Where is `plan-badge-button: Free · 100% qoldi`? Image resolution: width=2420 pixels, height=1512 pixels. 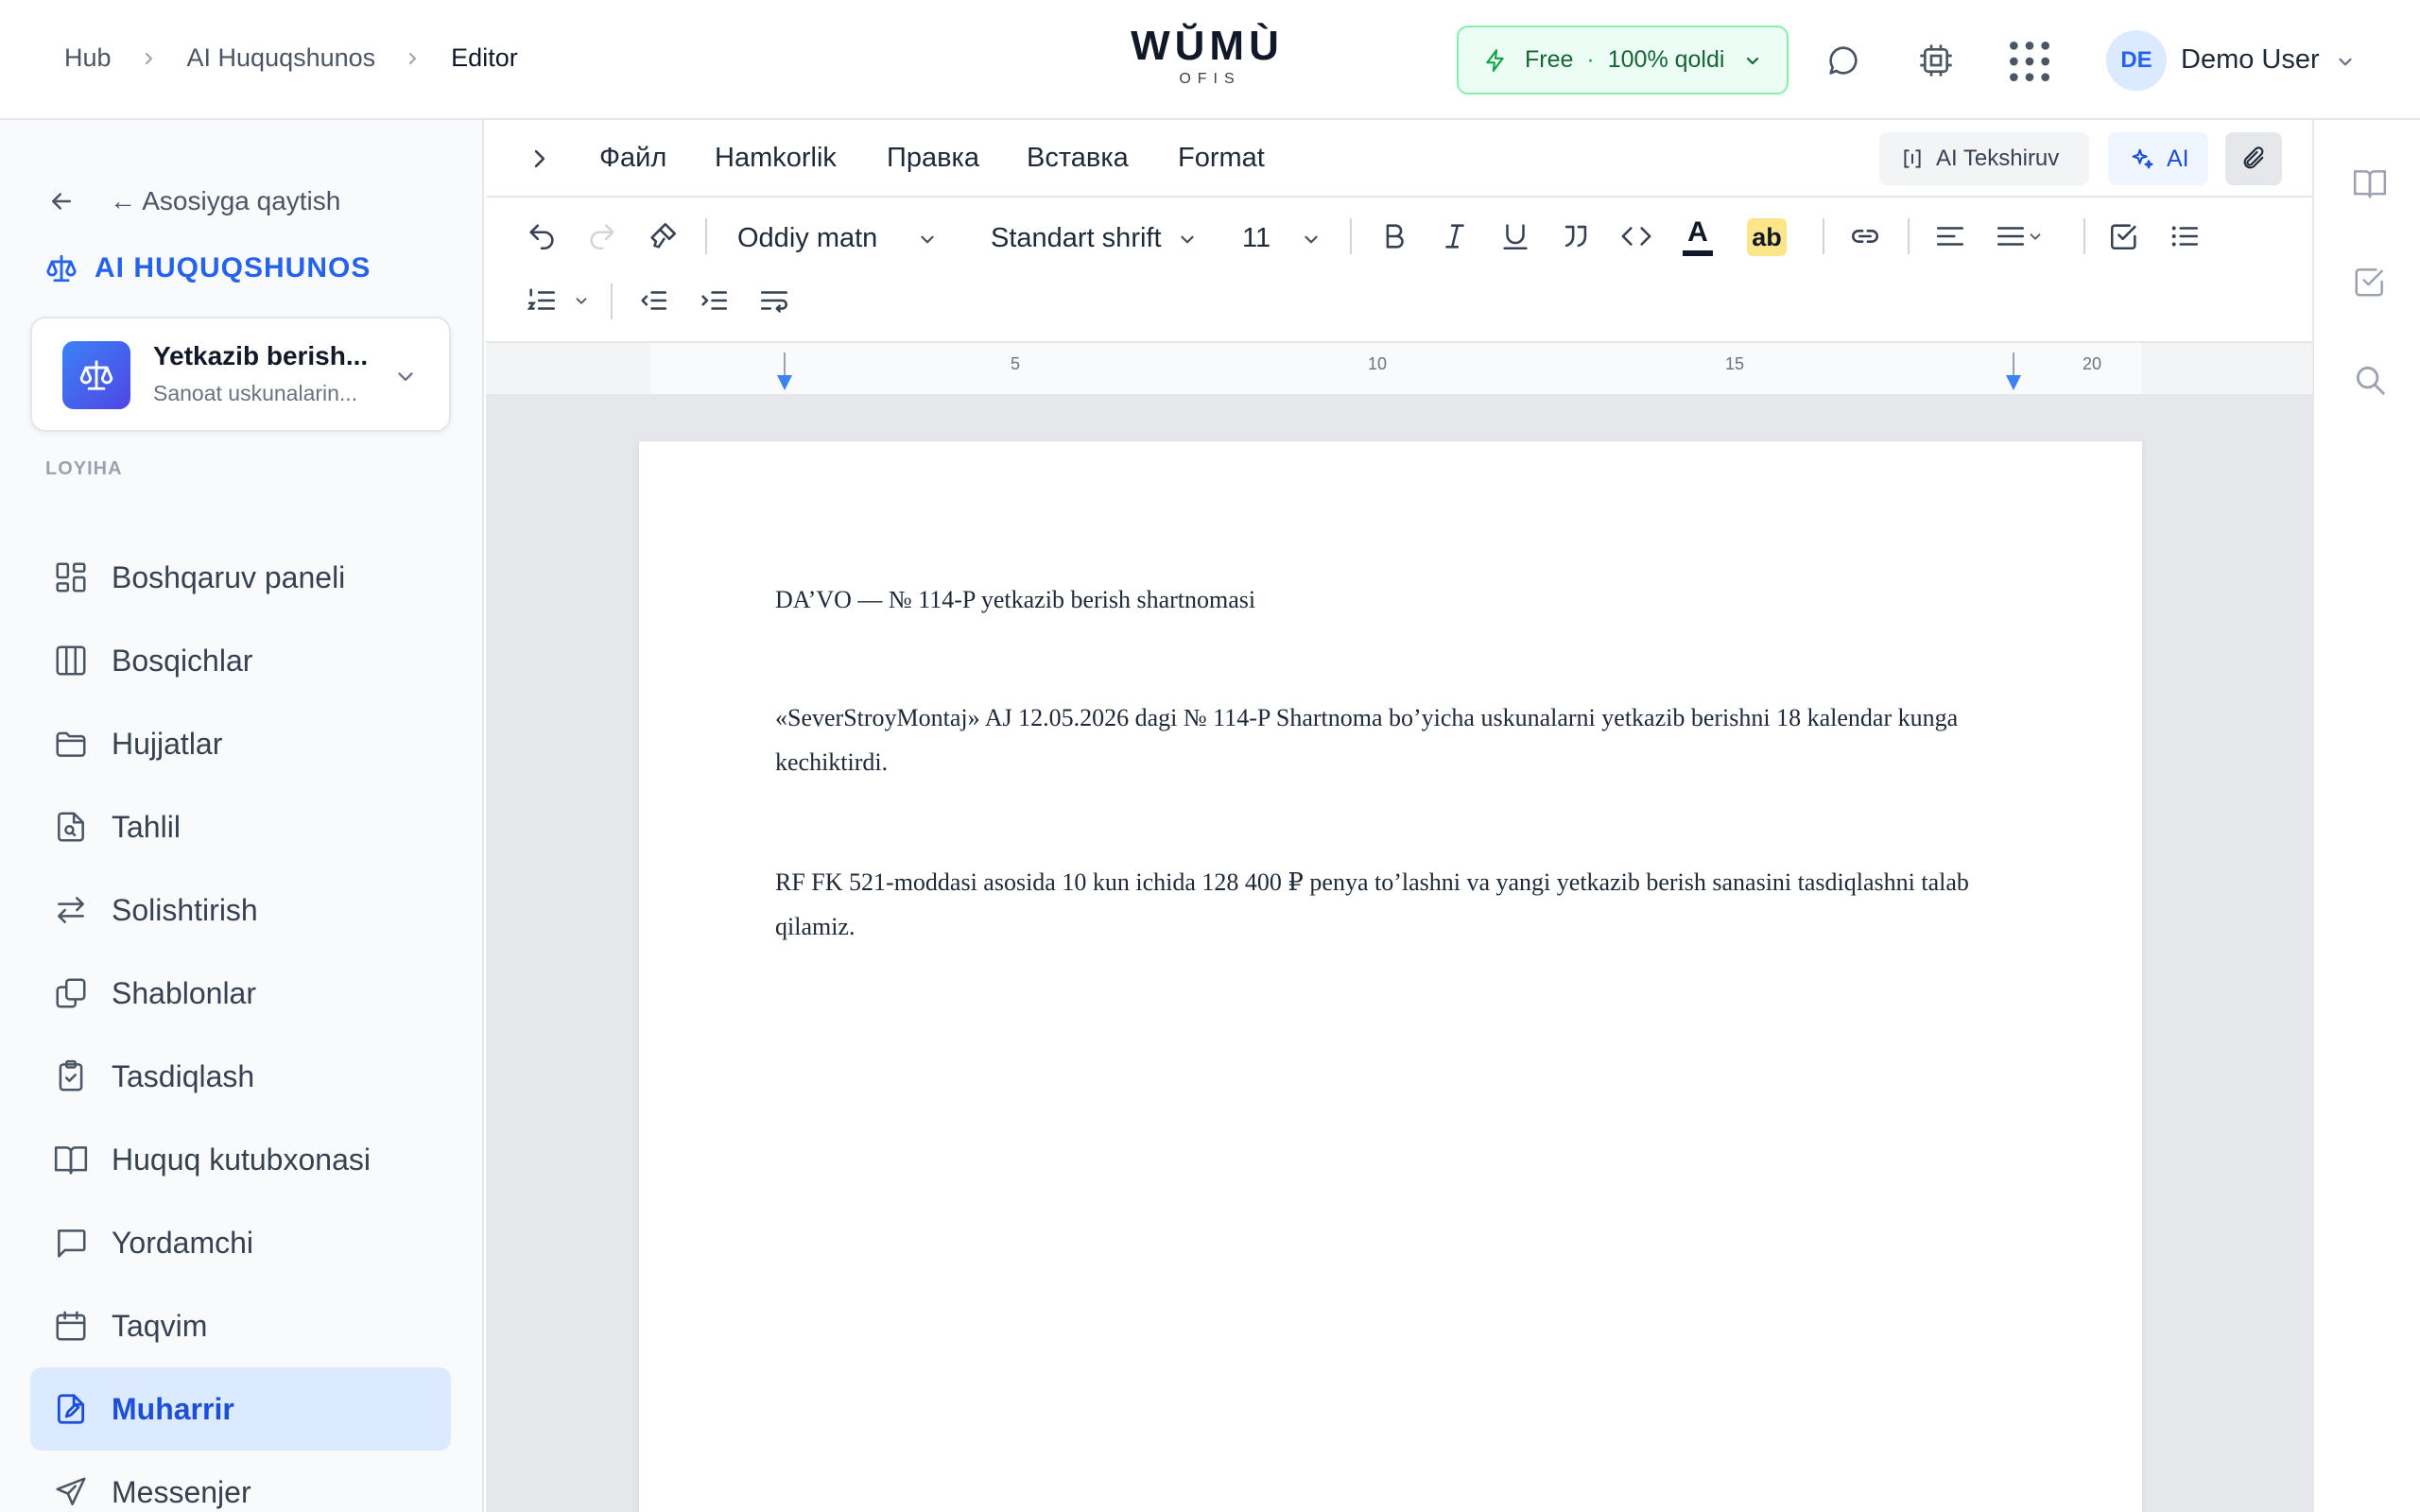 plan-badge-button: Free · 100% qoldi is located at coordinates (1623, 60).